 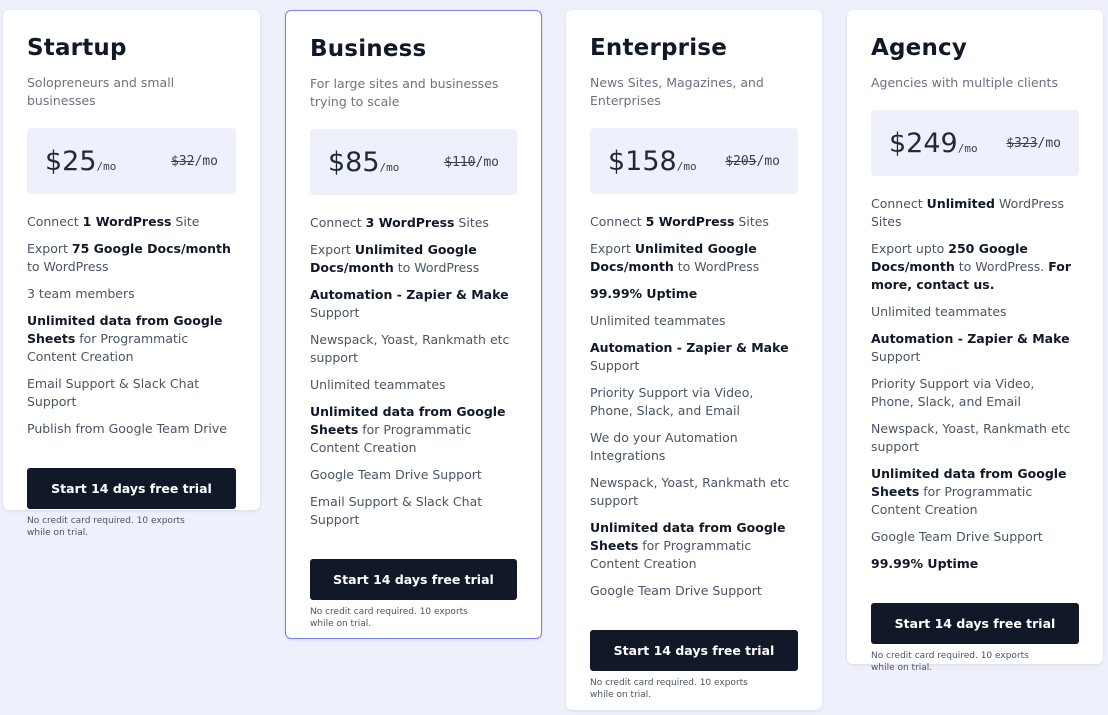 What do you see at coordinates (113, 392) in the screenshot?
I see `feature-text: Email Support & Slack Chat Support` at bounding box center [113, 392].